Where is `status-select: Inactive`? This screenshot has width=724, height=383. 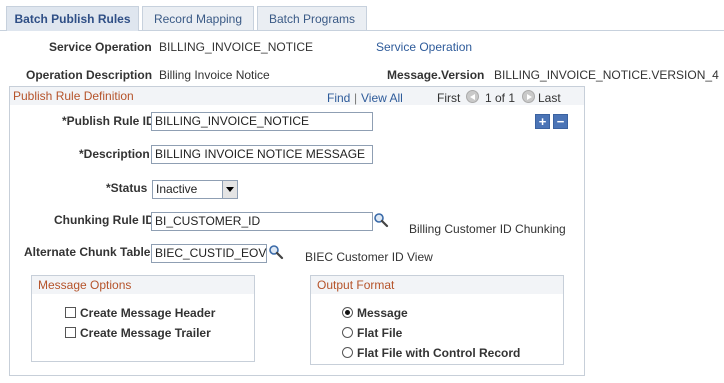
status-select: Inactive is located at coordinates (195, 189).